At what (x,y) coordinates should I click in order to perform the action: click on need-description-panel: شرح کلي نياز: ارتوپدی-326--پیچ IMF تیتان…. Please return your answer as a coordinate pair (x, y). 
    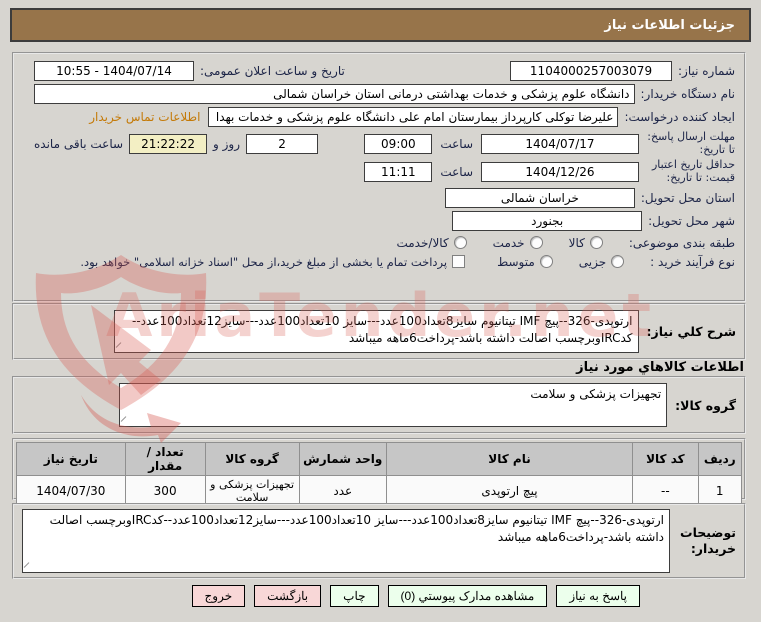
    Looking at the image, I should click on (379, 331).